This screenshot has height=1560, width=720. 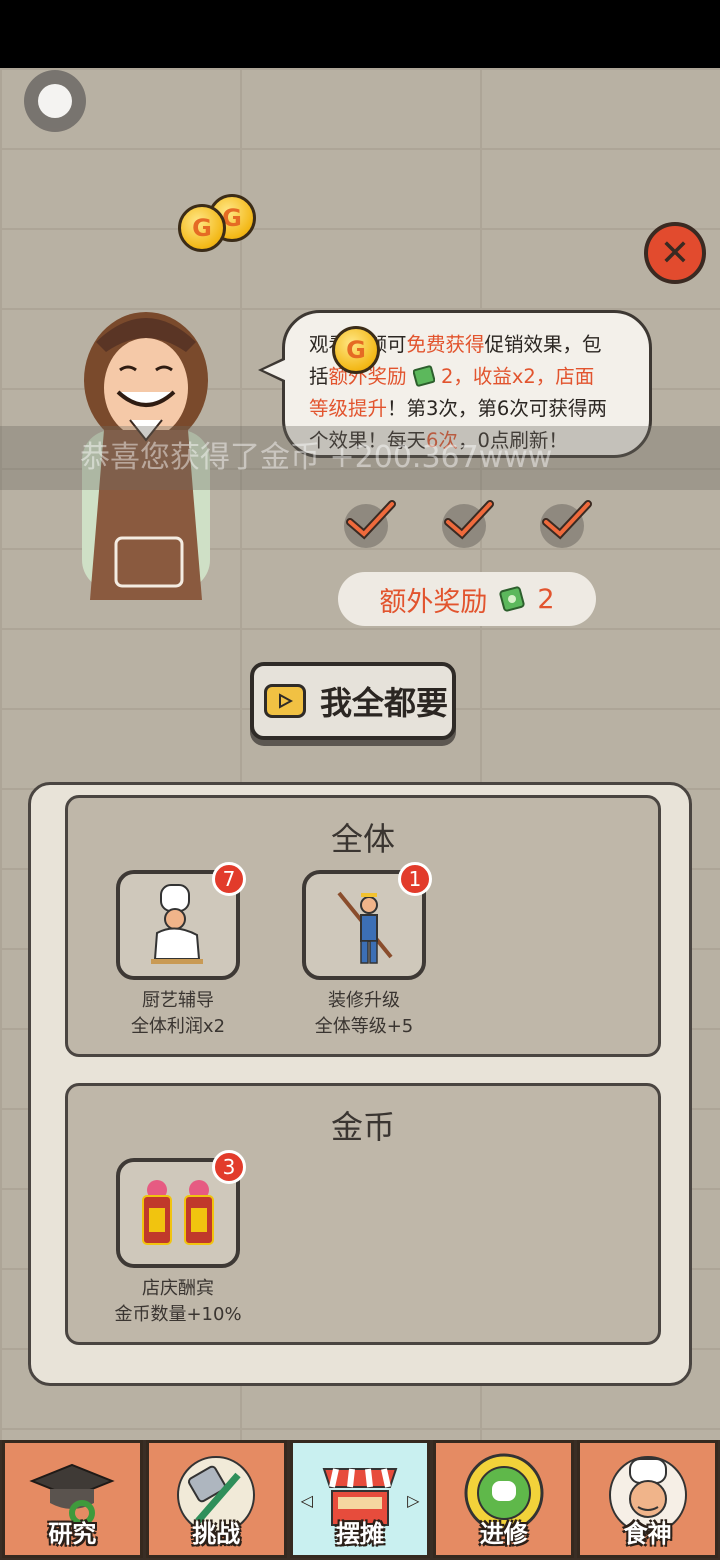 What do you see at coordinates (178, 1000) in the screenshot?
I see `item-name: 厨艺辅导` at bounding box center [178, 1000].